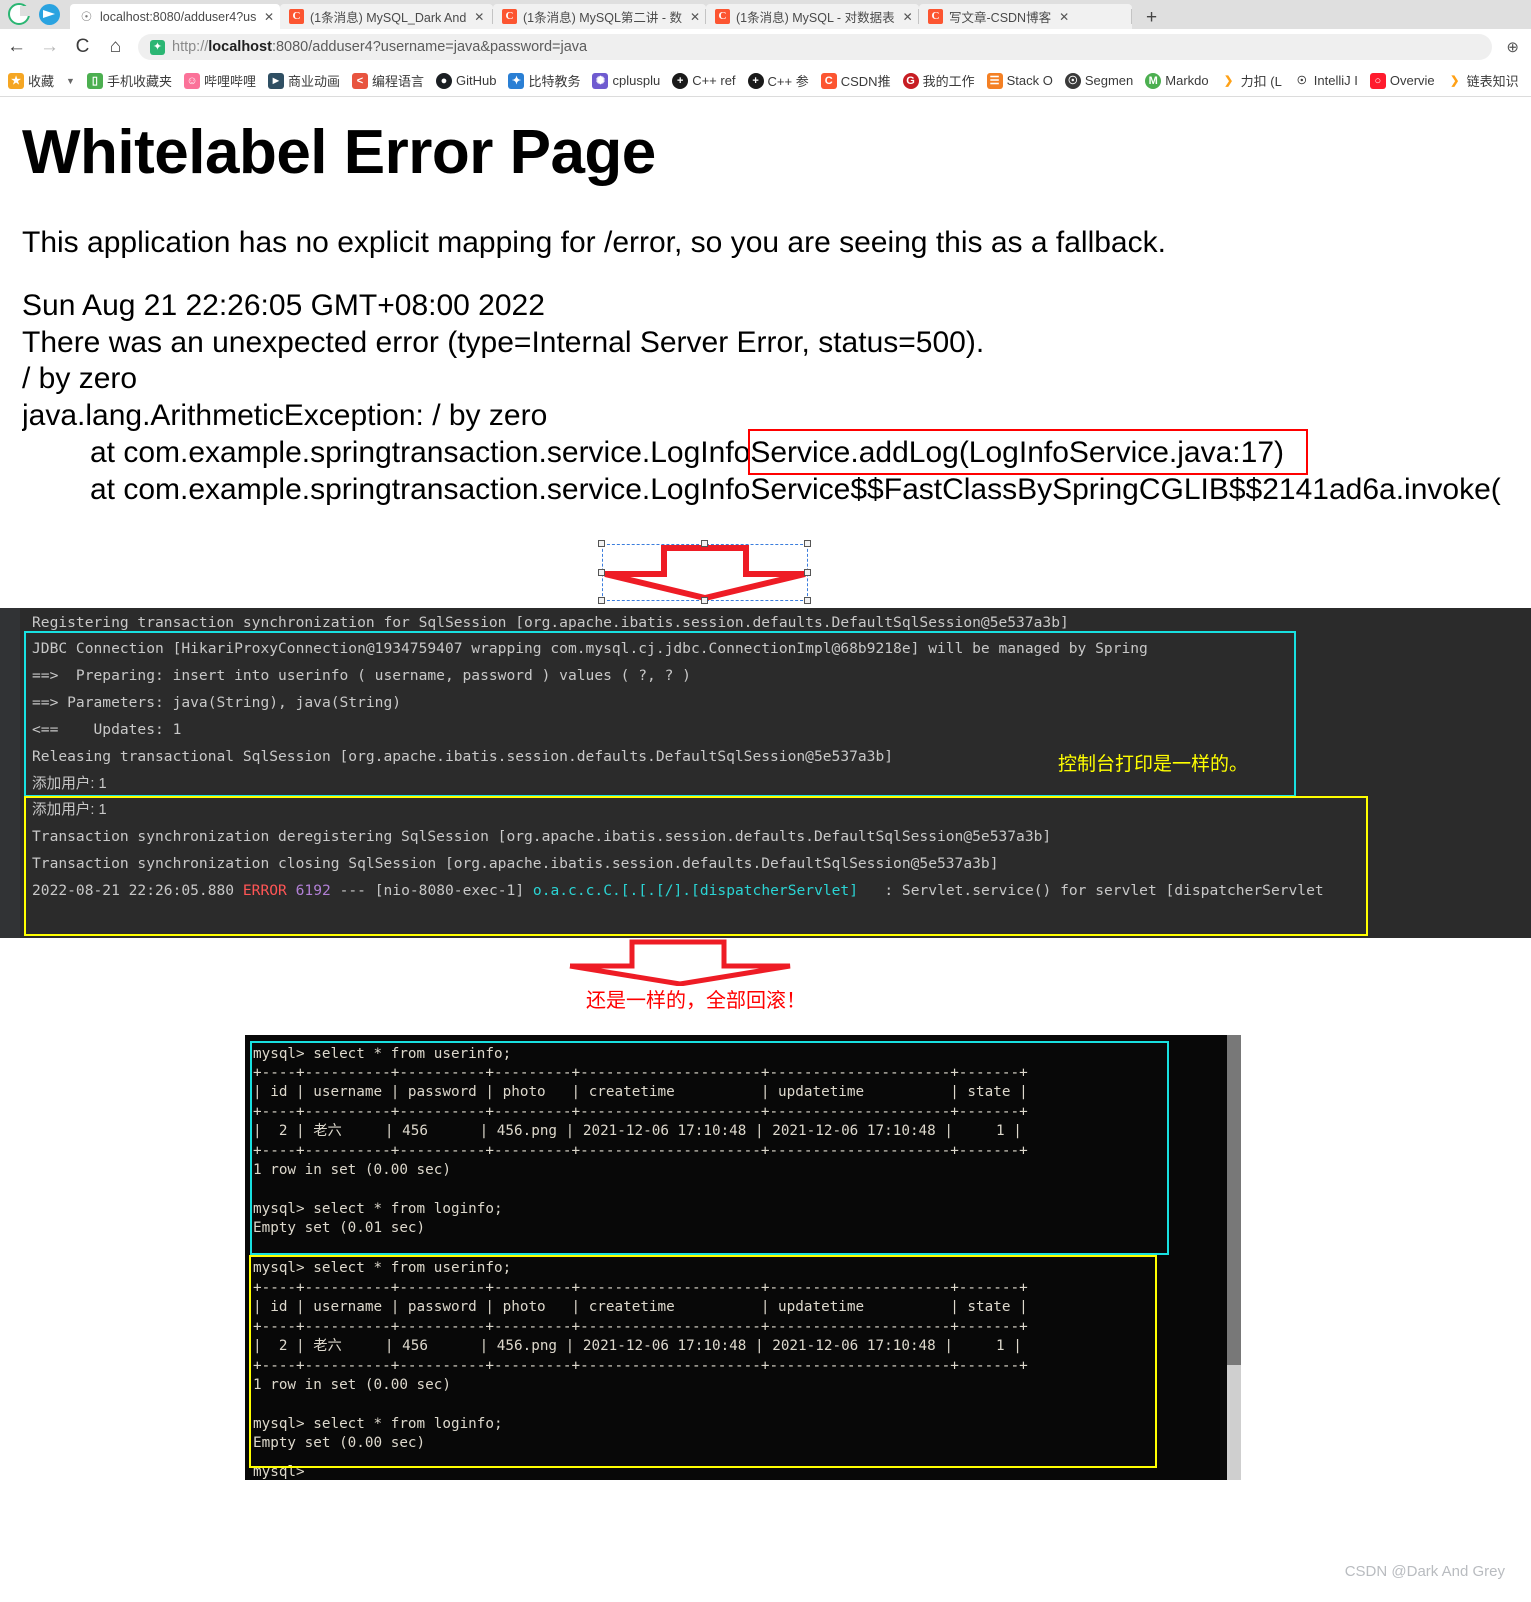  Describe the element at coordinates (994, 80) in the screenshot. I see `stackoverflow-icon: ☰` at that location.